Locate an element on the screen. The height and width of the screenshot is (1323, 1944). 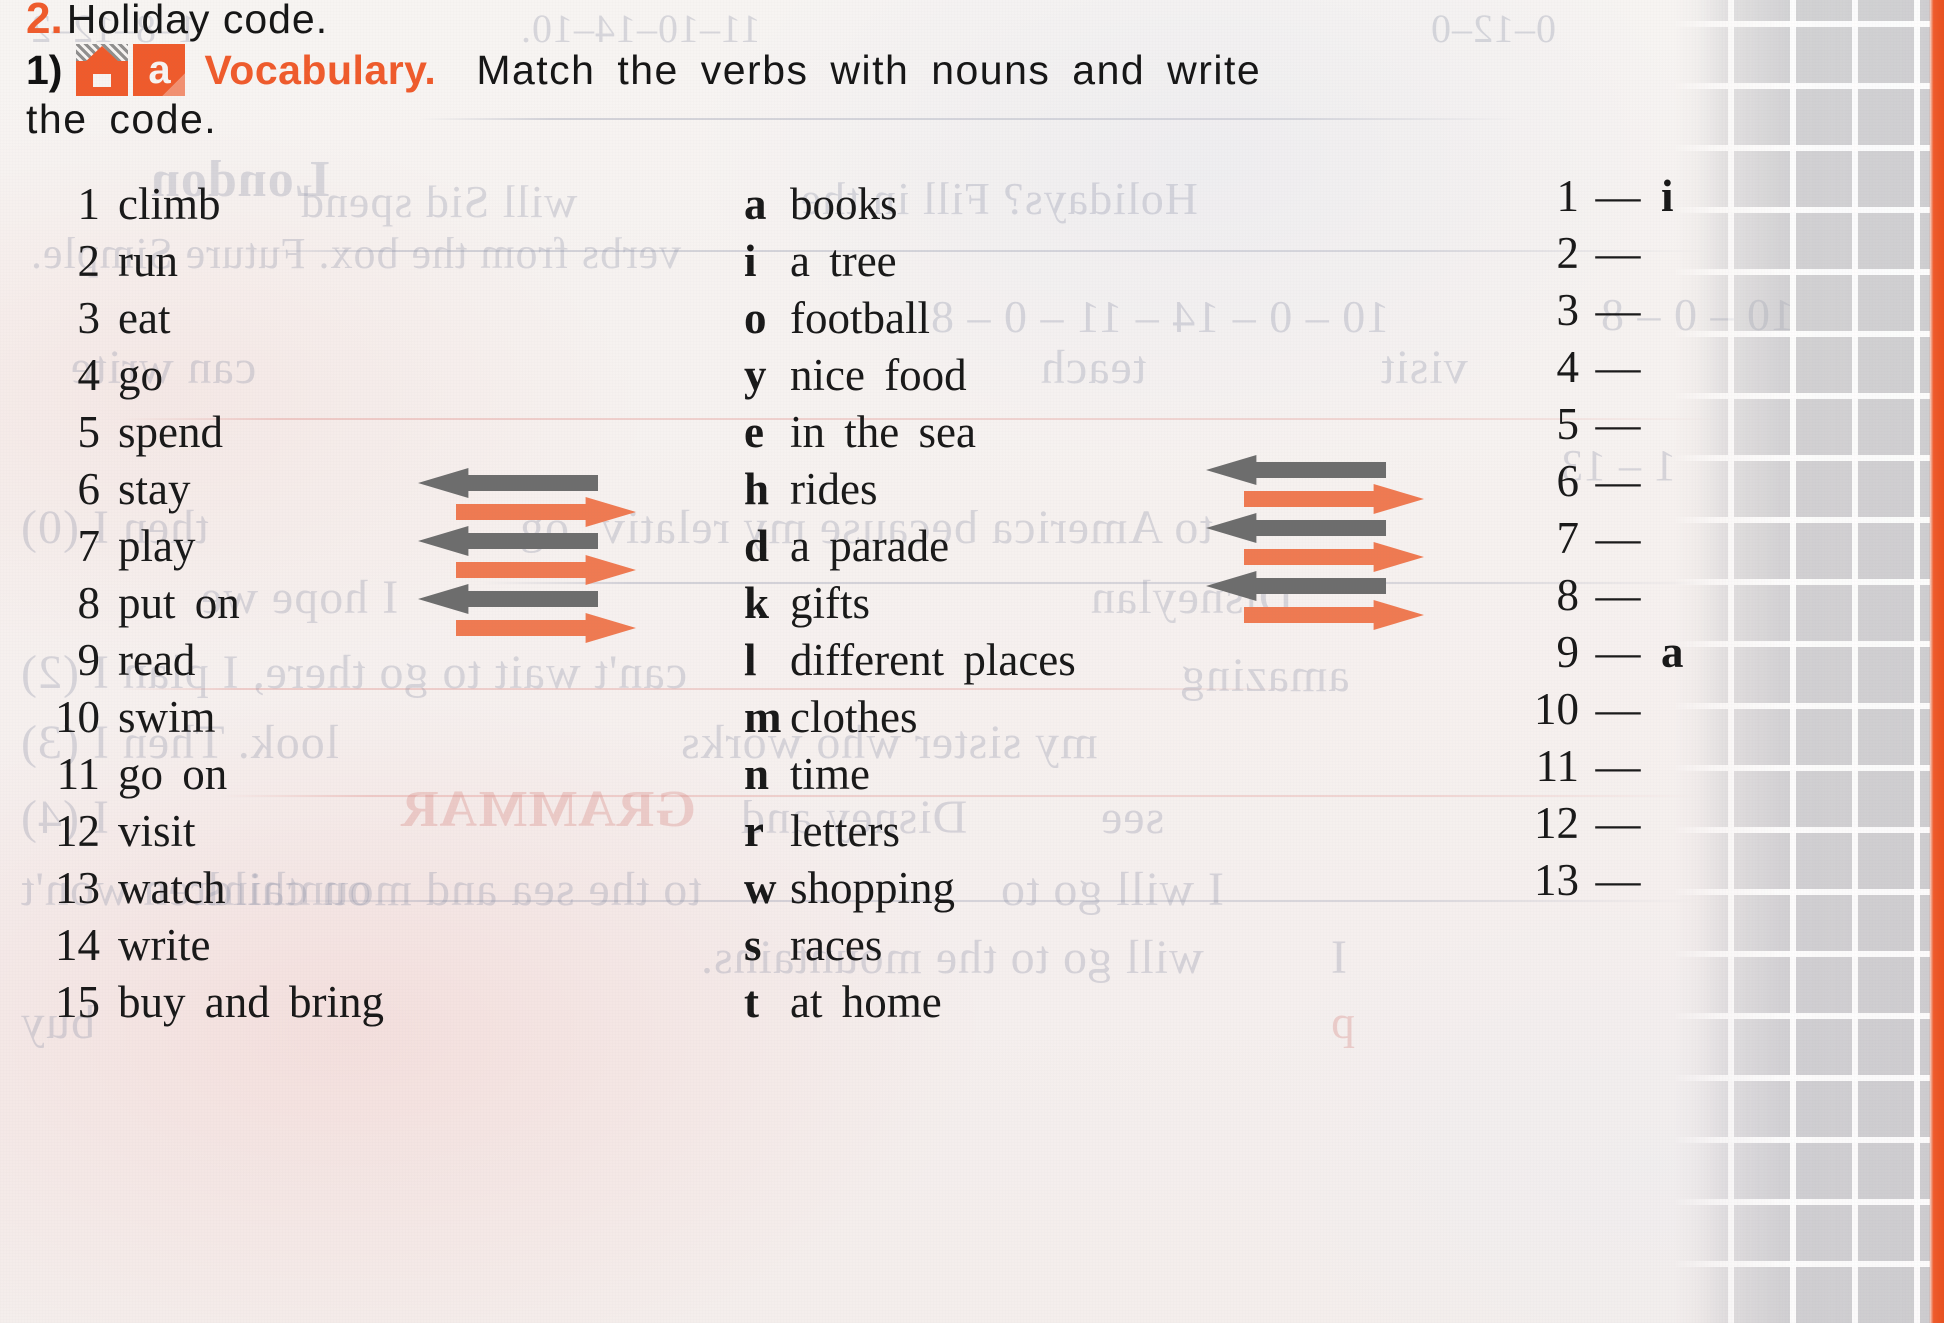
noun-row: t at home is located at coordinates (977, 1004).